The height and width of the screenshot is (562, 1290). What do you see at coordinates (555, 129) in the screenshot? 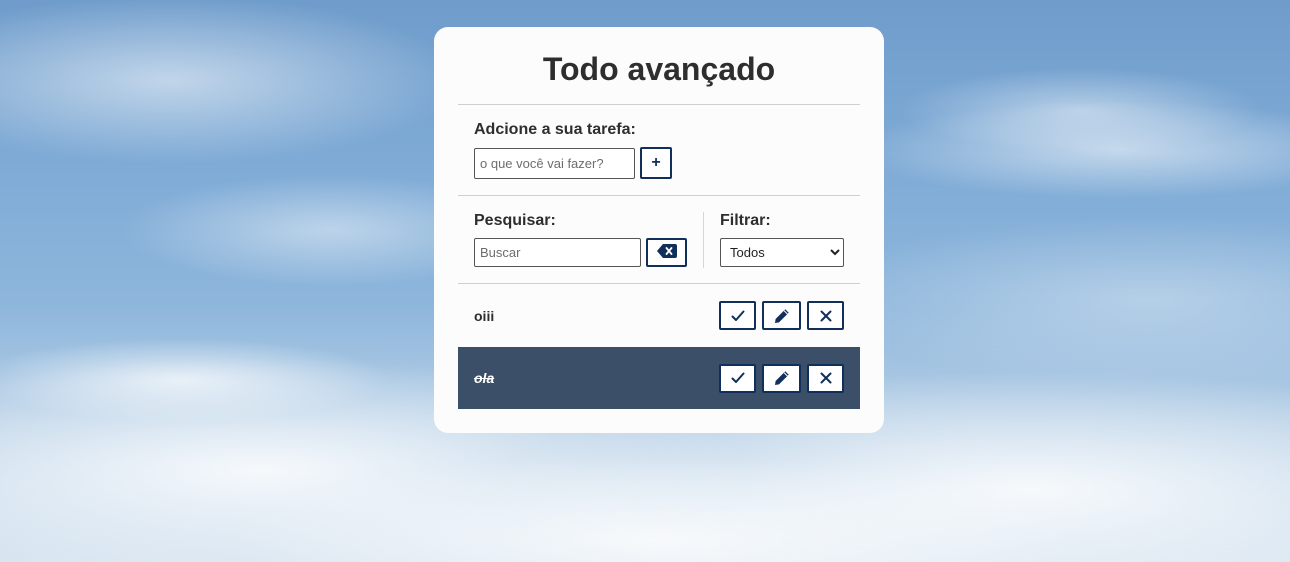
I see `add-todo-label: Adcione a sua tarefa:` at bounding box center [555, 129].